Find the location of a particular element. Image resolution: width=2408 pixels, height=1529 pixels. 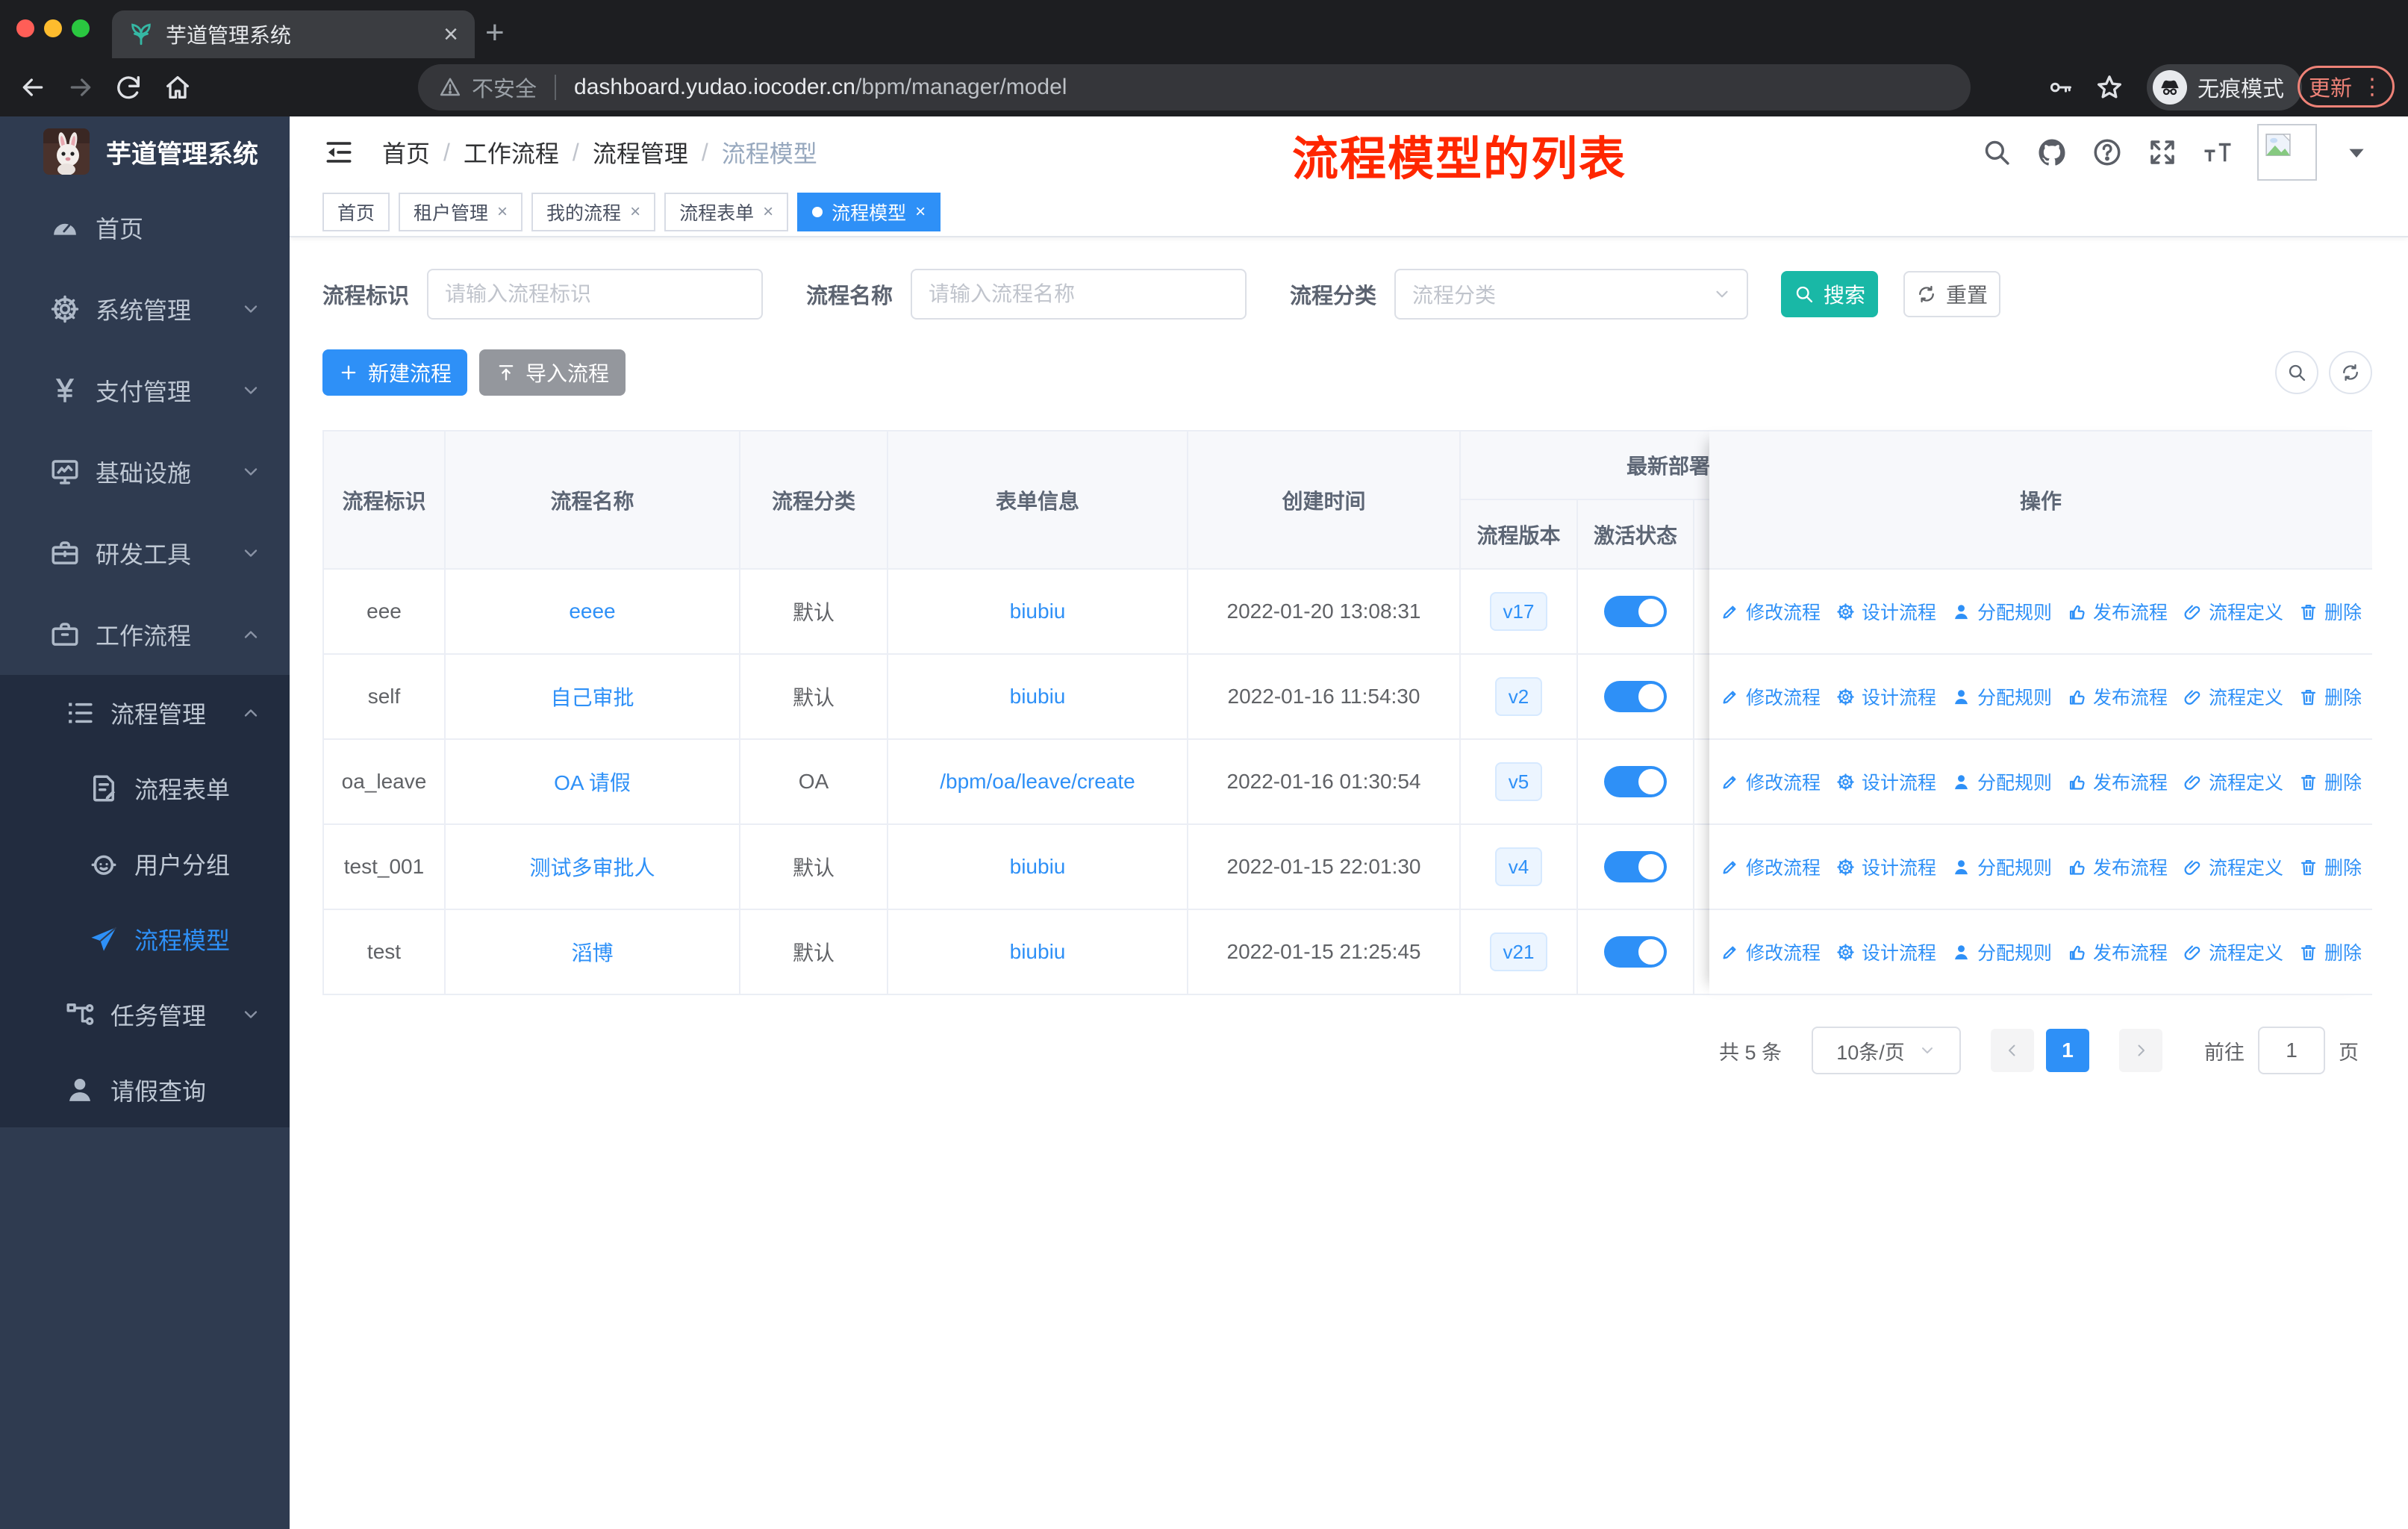

browser-update-button: 更新 ⋮ is located at coordinates (2346, 87).